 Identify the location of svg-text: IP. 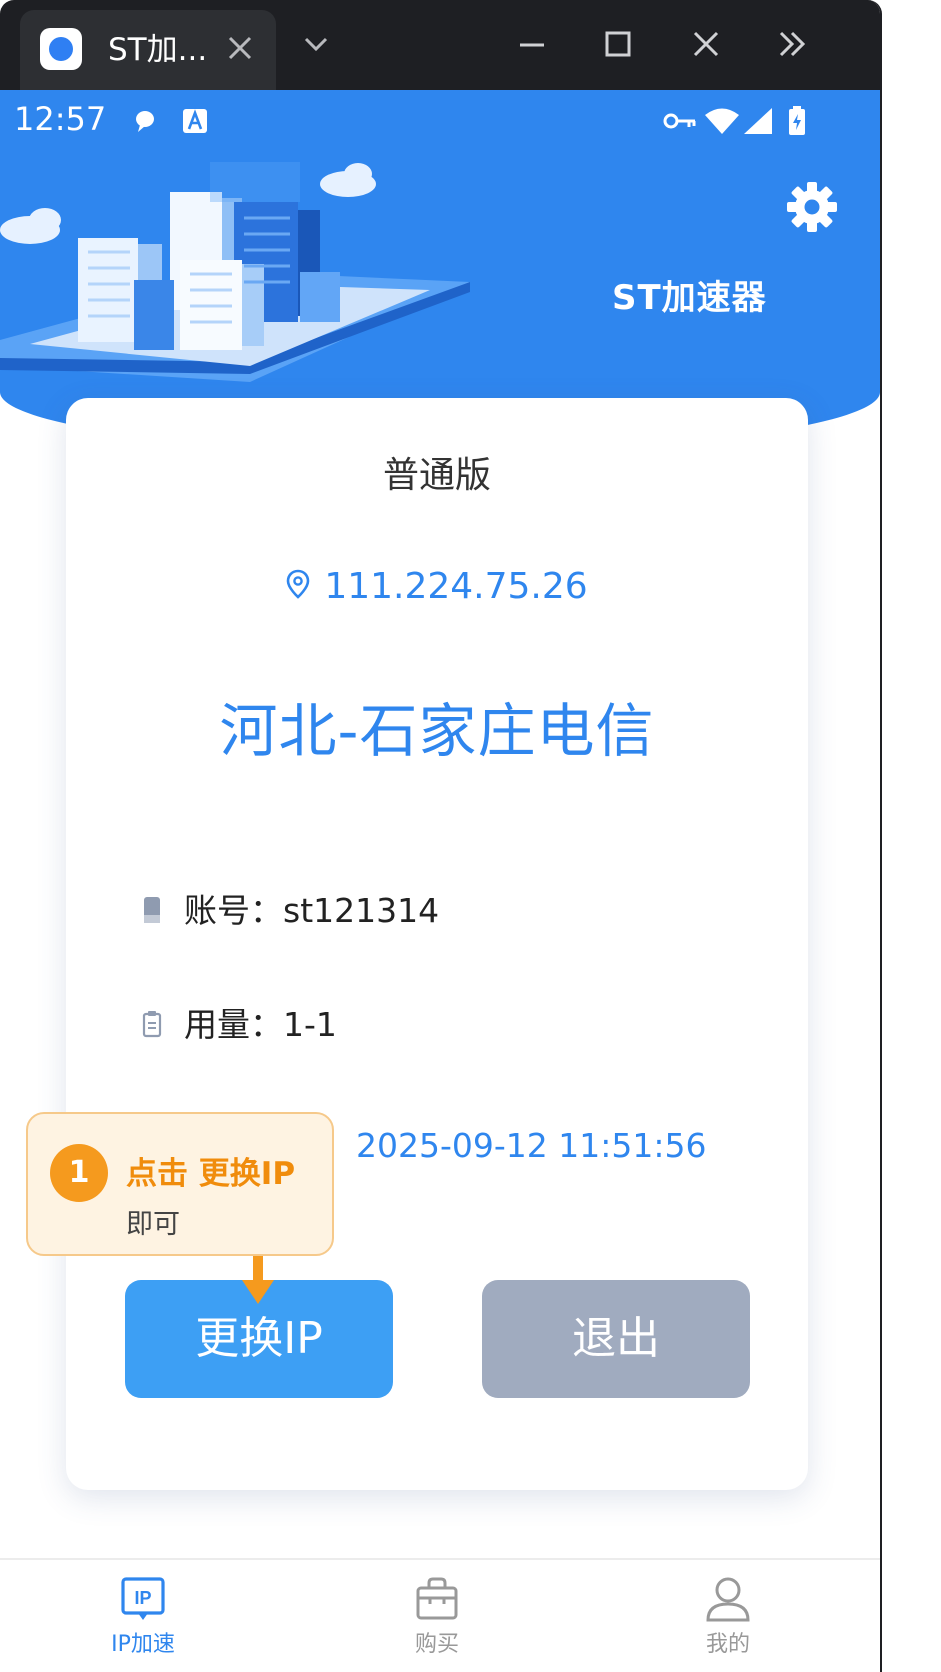
(142, 1598).